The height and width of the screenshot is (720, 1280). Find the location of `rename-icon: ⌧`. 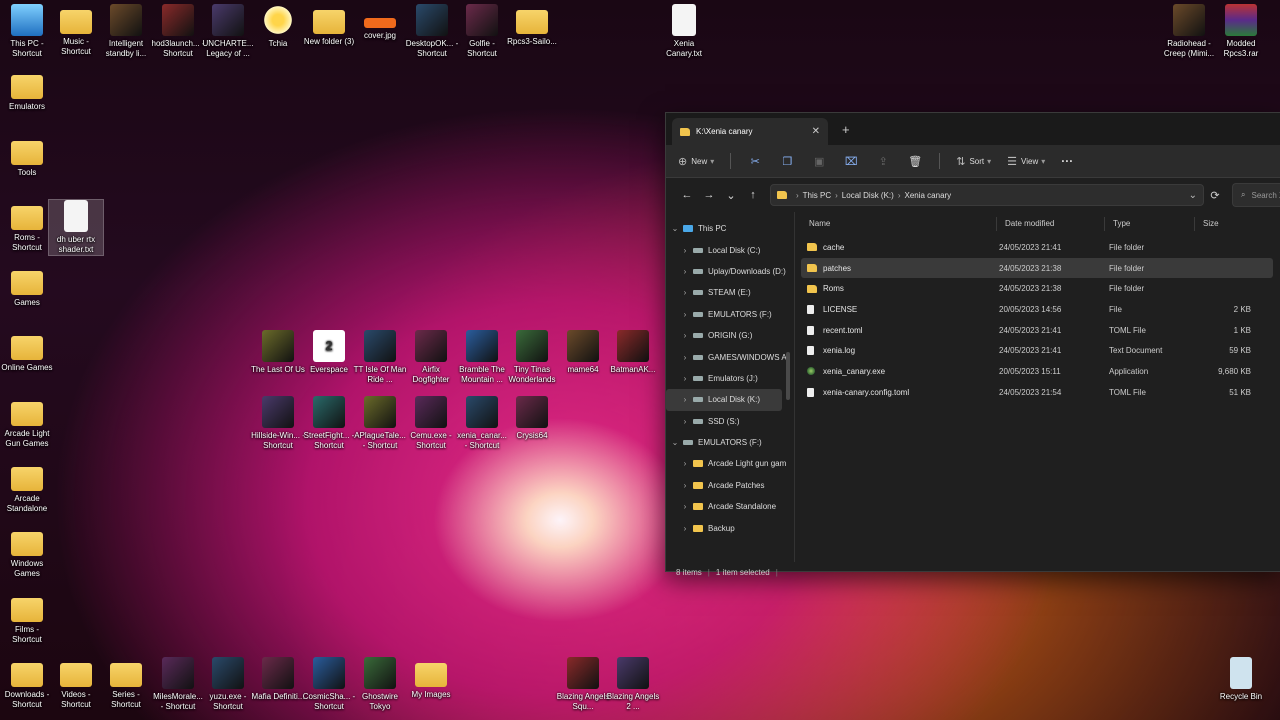

rename-icon: ⌧ is located at coordinates (851, 161).